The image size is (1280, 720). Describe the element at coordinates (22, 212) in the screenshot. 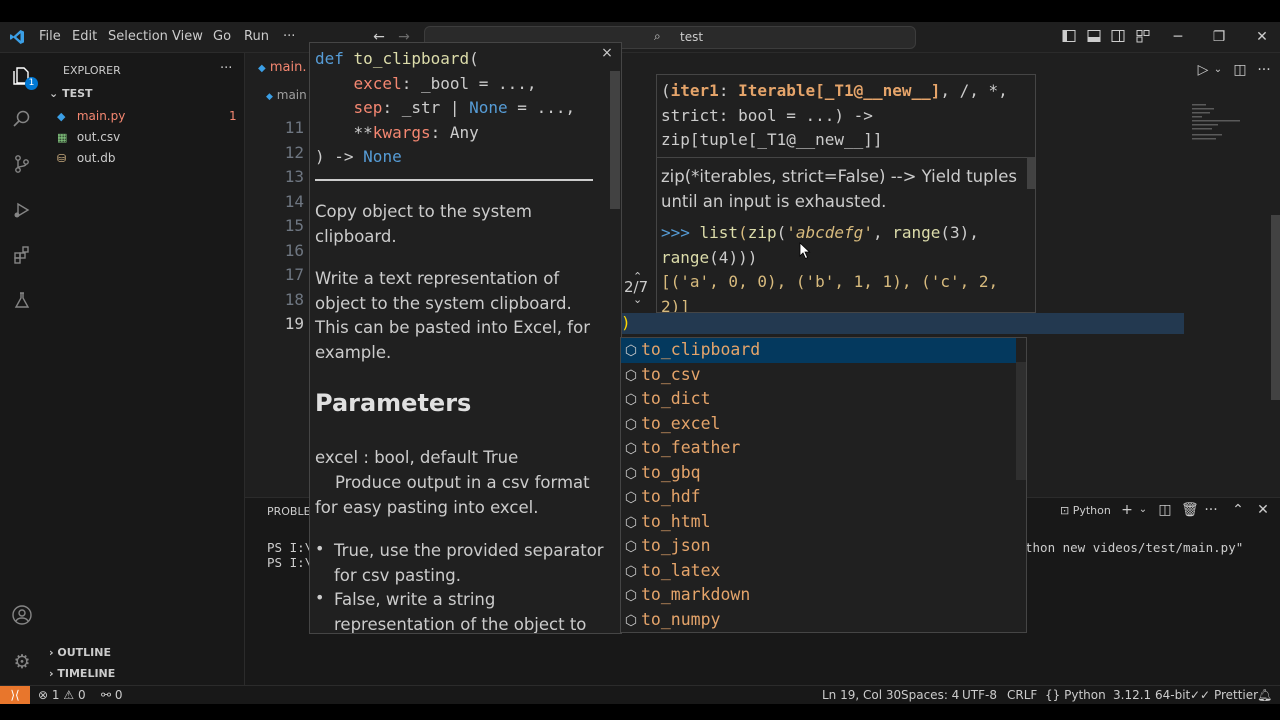

I see `run-debug-icon` at that location.